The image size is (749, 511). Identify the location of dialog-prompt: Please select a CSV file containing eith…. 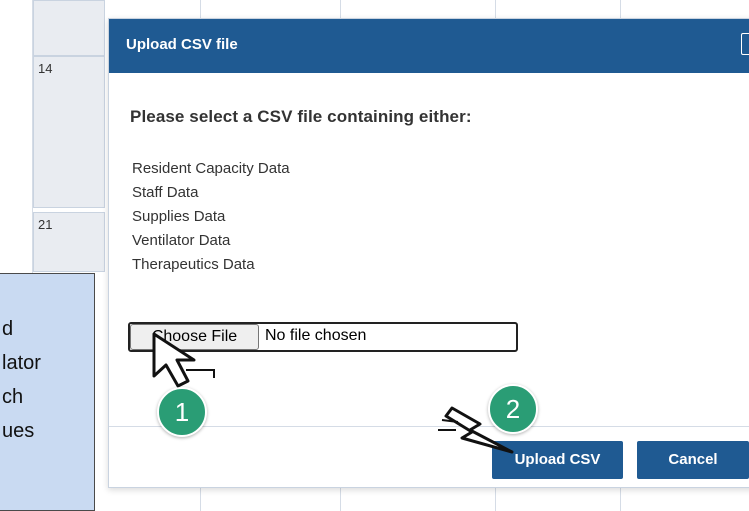
(301, 116).